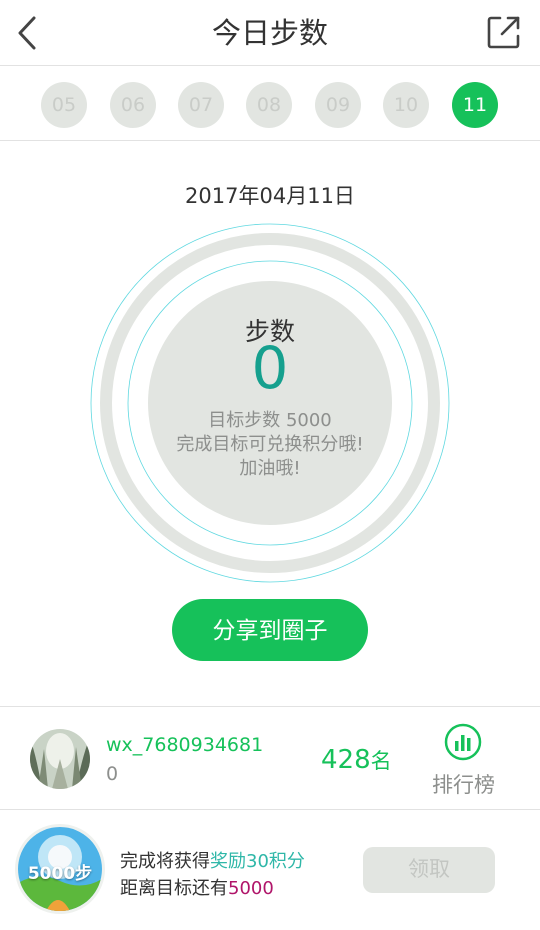 The width and height of the screenshot is (540, 930). What do you see at coordinates (112, 774) in the screenshot?
I see `user-steps: 0` at bounding box center [112, 774].